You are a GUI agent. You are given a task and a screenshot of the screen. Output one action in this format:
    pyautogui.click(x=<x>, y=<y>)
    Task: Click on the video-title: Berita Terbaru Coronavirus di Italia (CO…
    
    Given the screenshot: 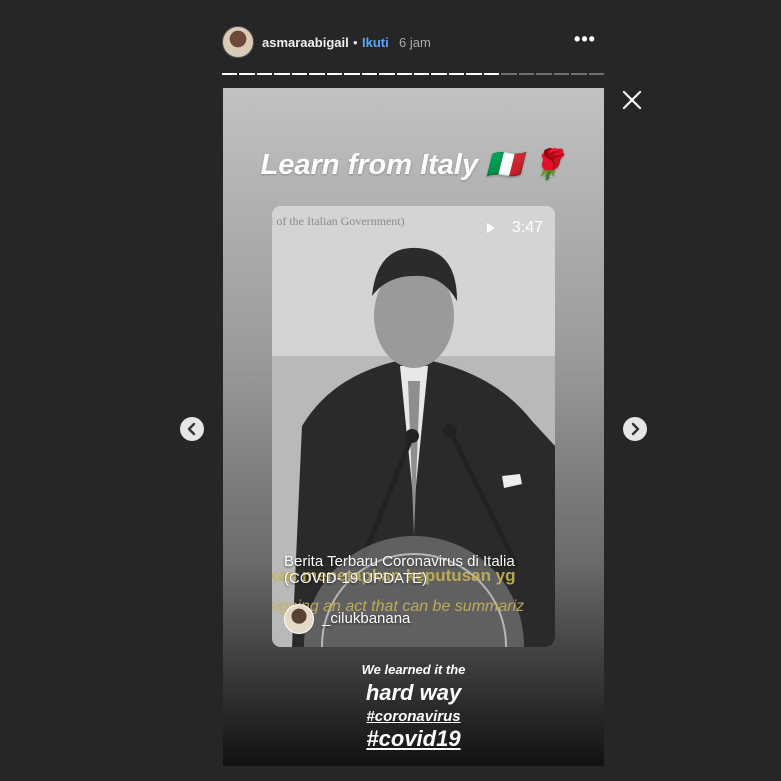 What is the action you would take?
    pyautogui.click(x=414, y=570)
    